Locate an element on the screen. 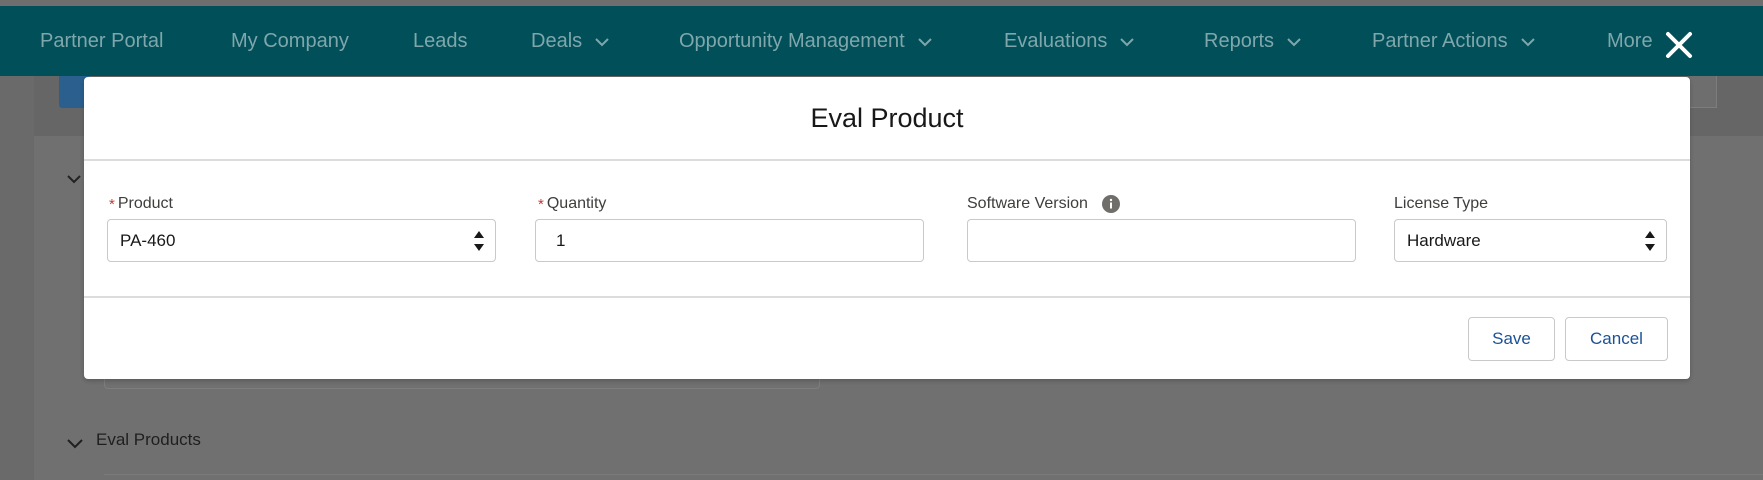  nav-item-label: My Company is located at coordinates (290, 41).